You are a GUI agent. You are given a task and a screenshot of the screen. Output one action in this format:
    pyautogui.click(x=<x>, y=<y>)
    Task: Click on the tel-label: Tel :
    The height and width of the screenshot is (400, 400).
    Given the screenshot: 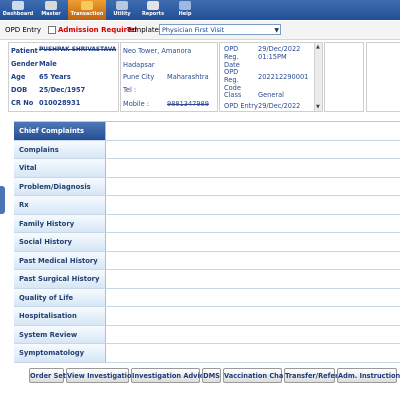 What is the action you would take?
    pyautogui.click(x=130, y=90)
    